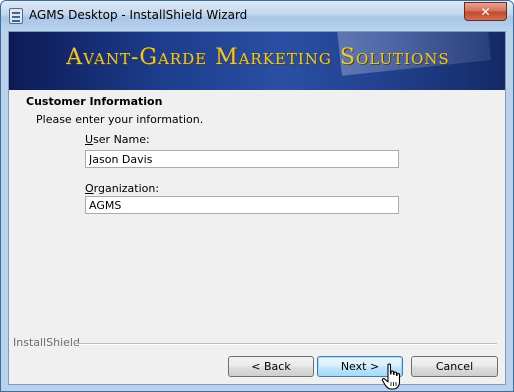 Image resolution: width=514 pixels, height=392 pixels. Describe the element at coordinates (454, 366) in the screenshot. I see `cancel-button: Cancel` at that location.